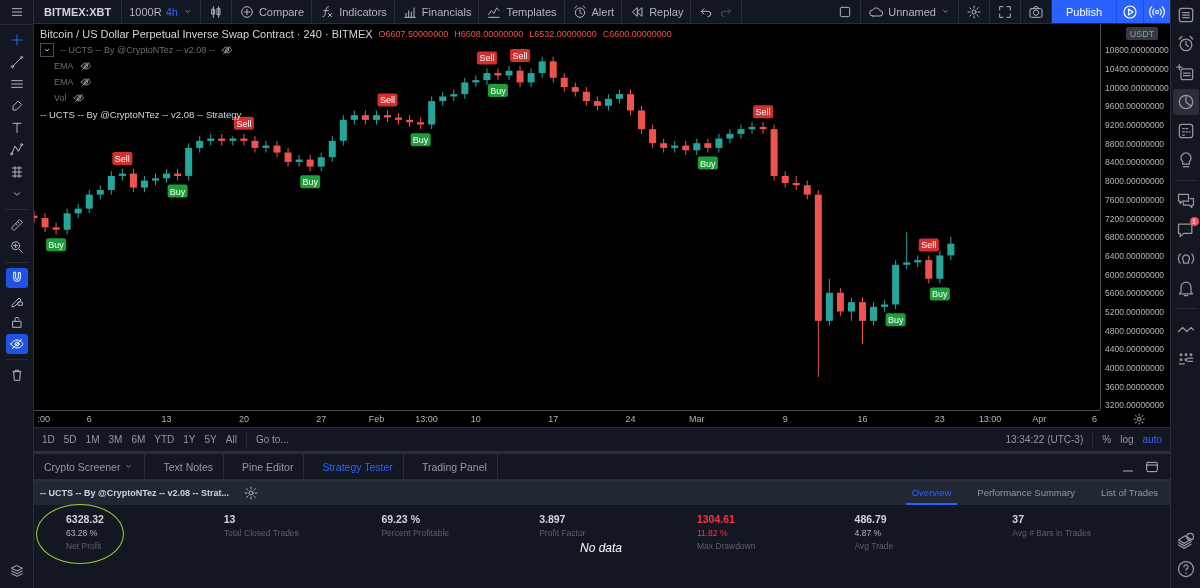 Image resolution: width=1200 pixels, height=588 pixels. Describe the element at coordinates (1039, 419) in the screenshot. I see `time-label: Apr` at that location.